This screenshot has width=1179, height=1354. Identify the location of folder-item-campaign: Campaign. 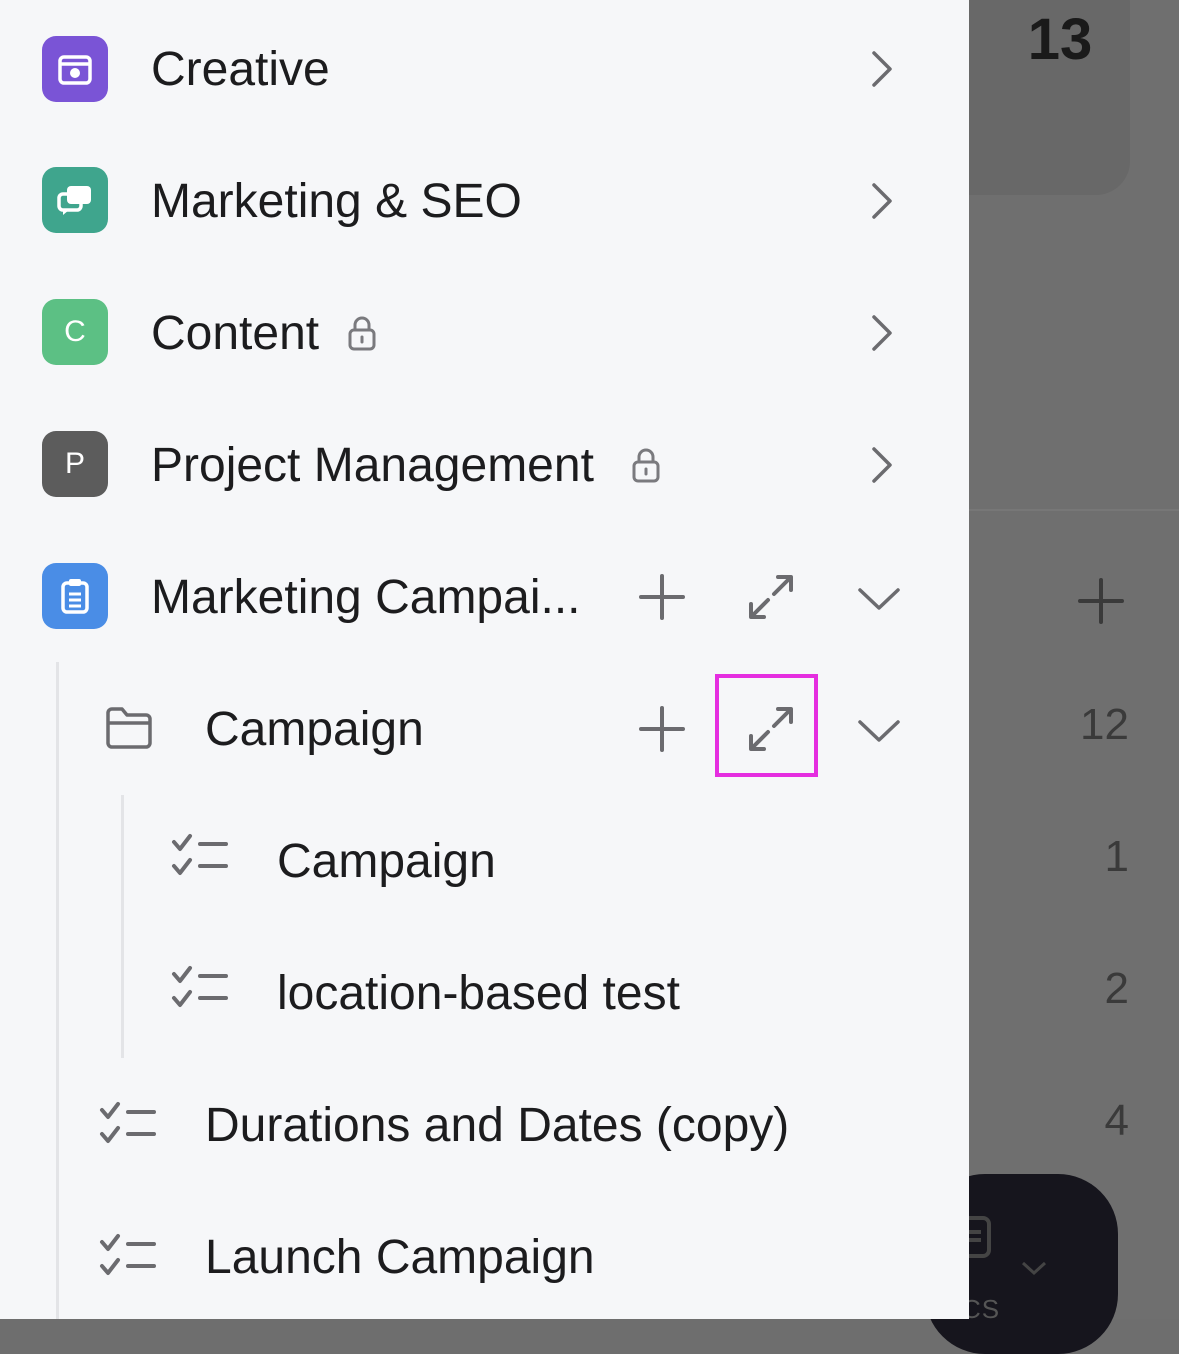
(484, 728).